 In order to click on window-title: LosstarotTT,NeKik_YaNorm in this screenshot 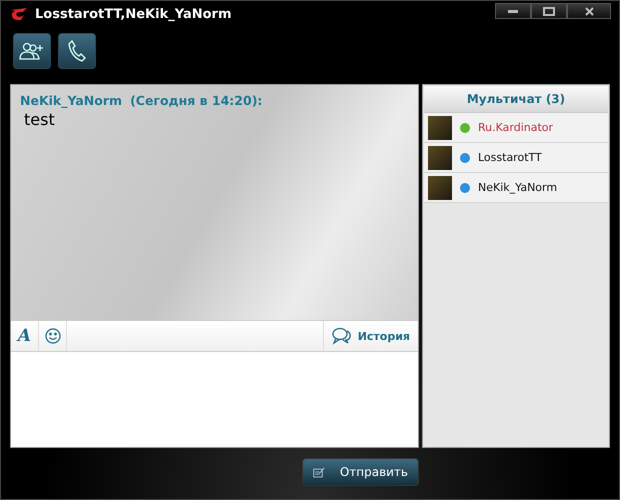, I will do `click(133, 14)`.